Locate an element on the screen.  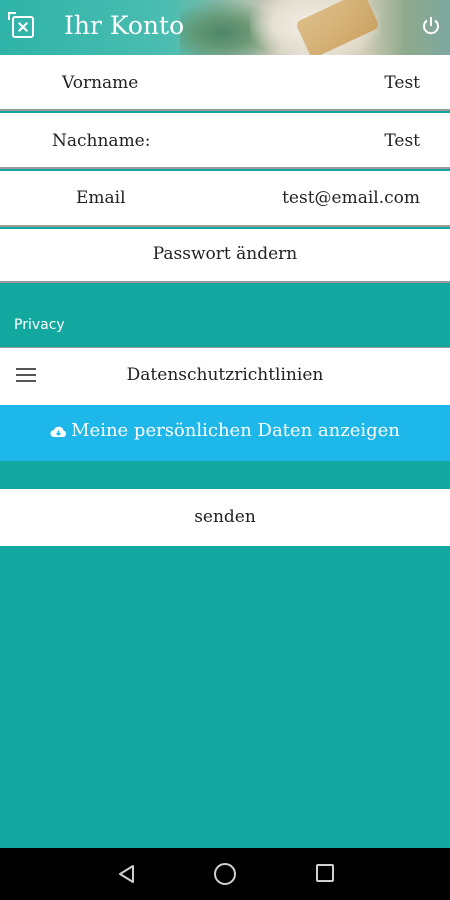
privacy-section-label: Privacy is located at coordinates (39, 325).